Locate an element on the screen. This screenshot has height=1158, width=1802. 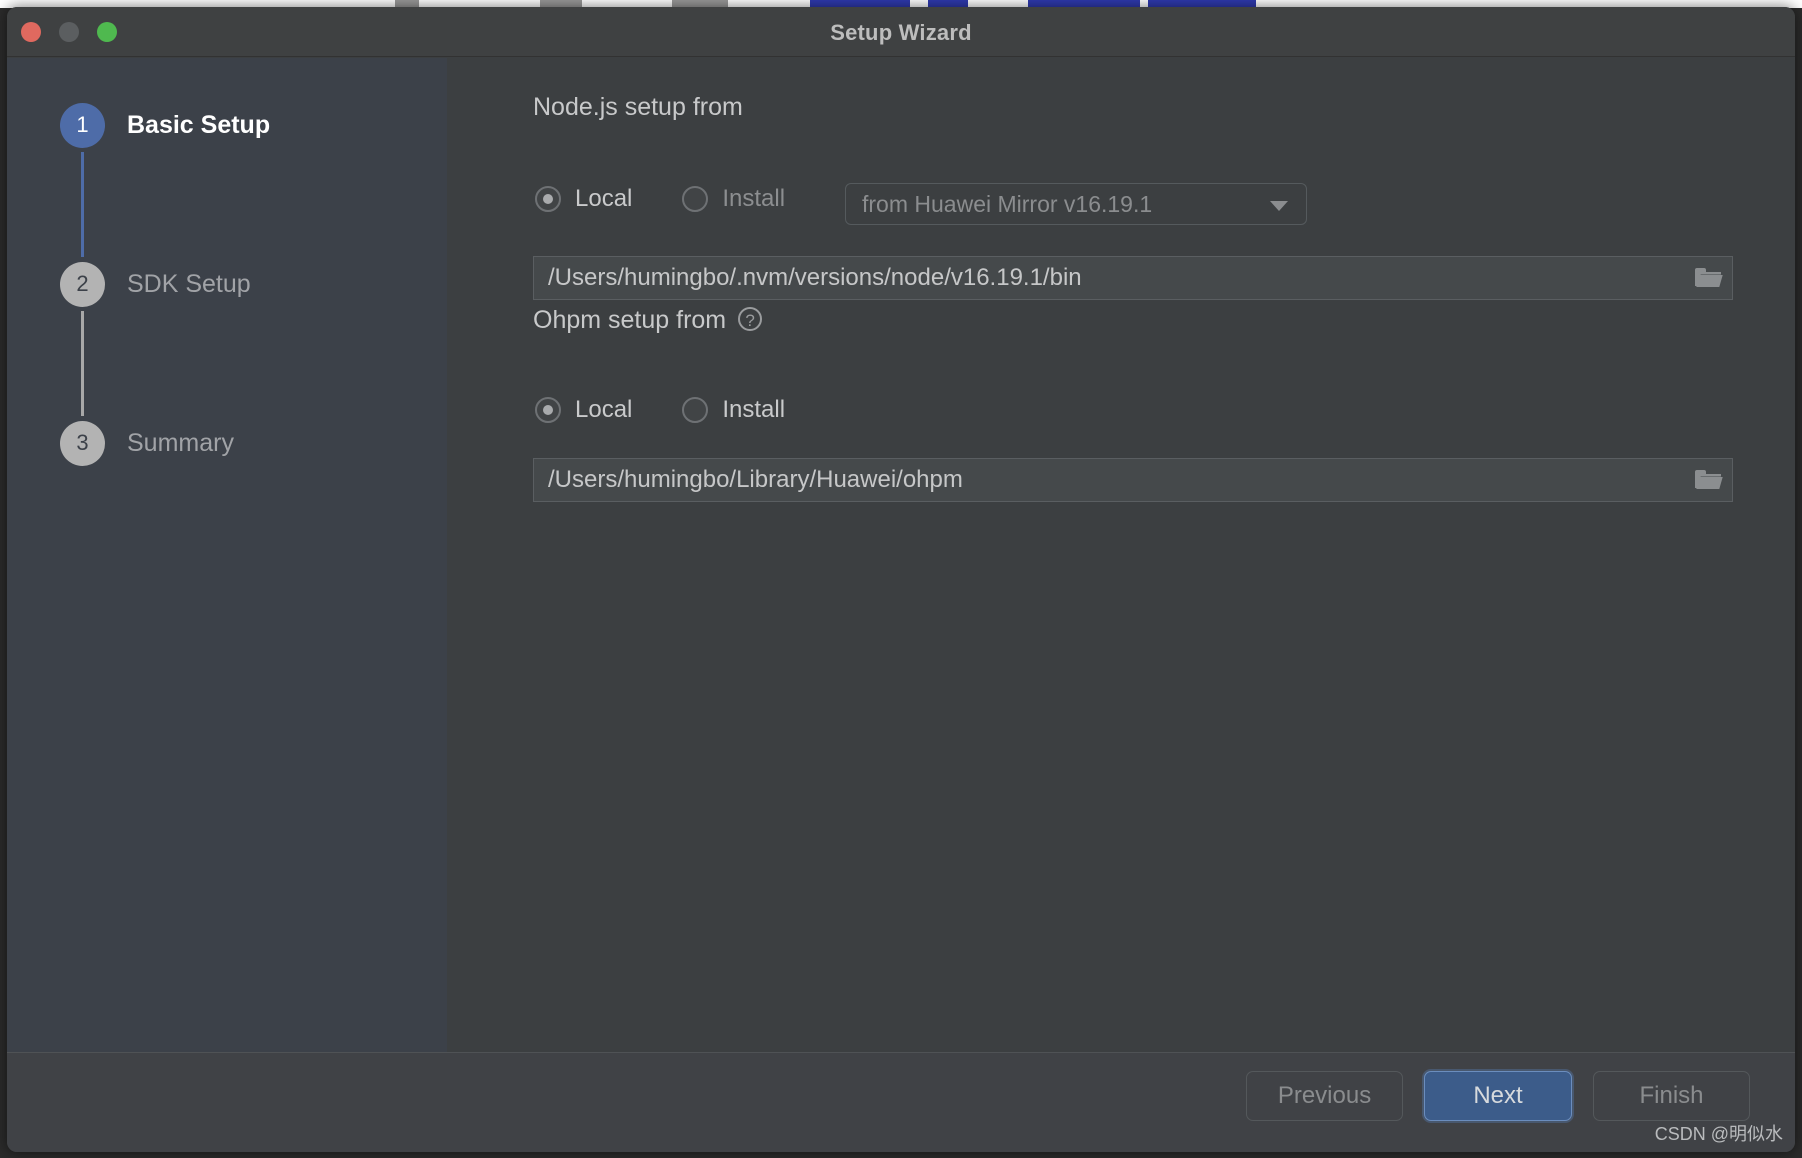
step-number-badge: 3 is located at coordinates (82, 443).